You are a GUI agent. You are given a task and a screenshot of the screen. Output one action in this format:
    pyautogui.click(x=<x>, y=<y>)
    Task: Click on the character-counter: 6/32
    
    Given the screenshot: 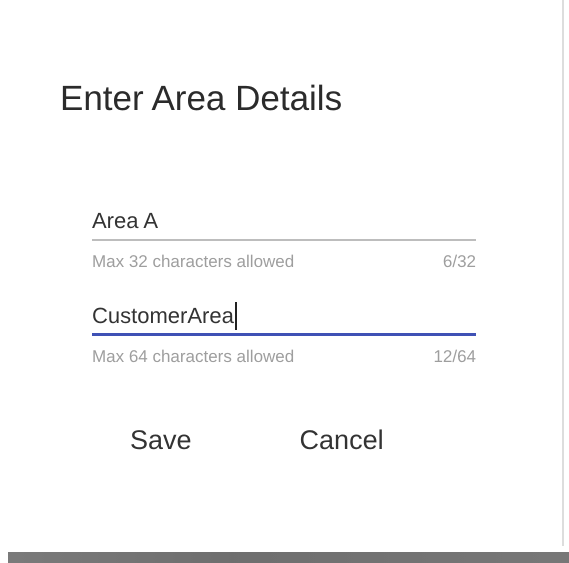 What is the action you would take?
    pyautogui.click(x=459, y=262)
    